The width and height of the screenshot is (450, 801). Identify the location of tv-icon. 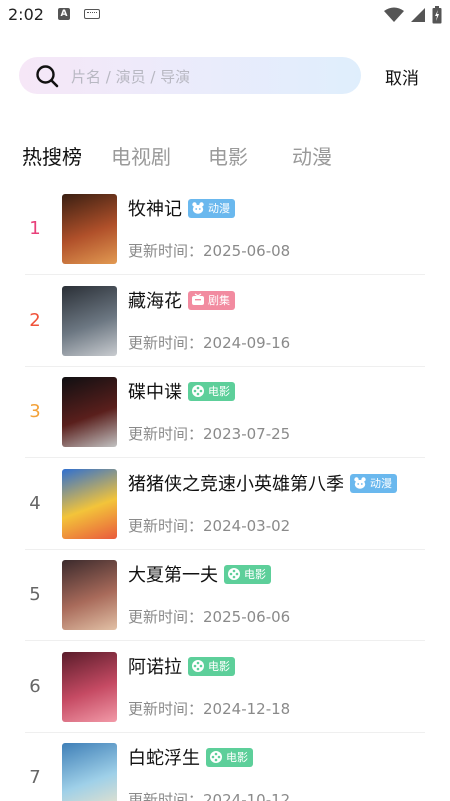
(198, 300).